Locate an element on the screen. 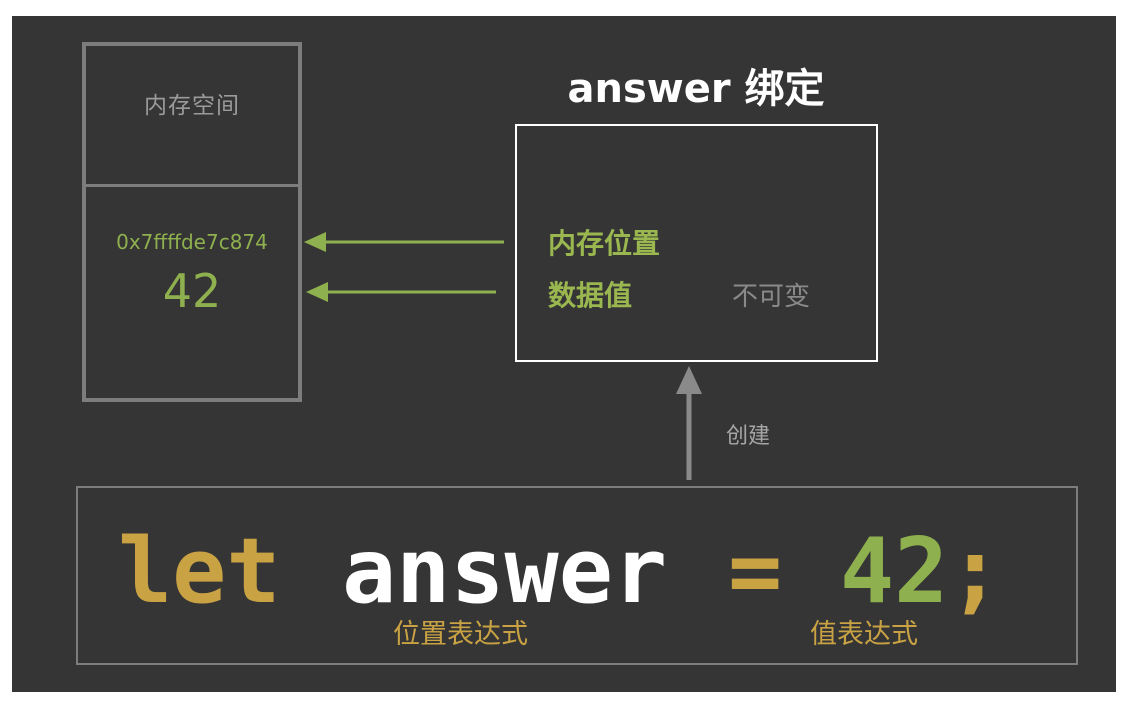 The width and height of the screenshot is (1134, 701). memory-value: 42 is located at coordinates (192, 291).